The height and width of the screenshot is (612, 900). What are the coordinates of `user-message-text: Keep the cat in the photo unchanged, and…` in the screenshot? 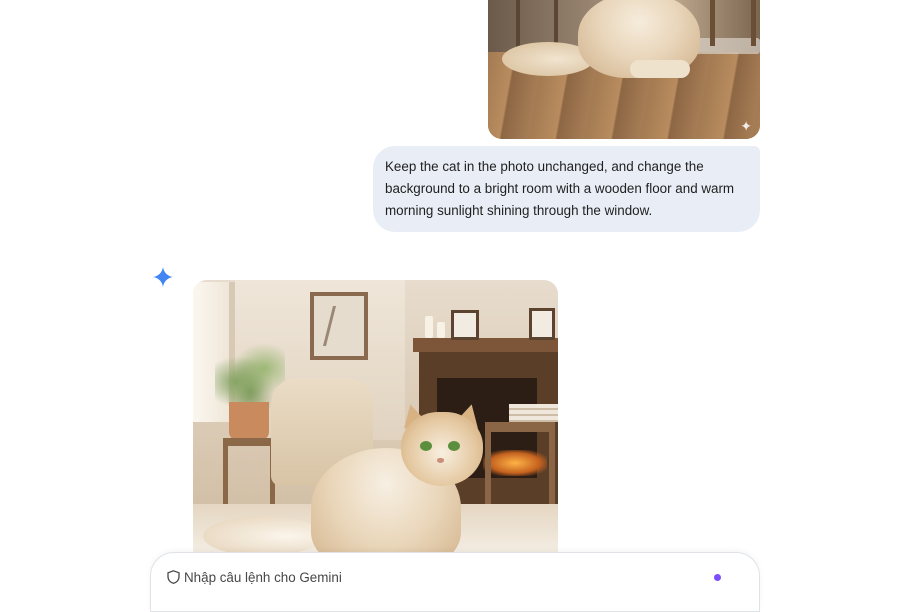 It's located at (560, 188).